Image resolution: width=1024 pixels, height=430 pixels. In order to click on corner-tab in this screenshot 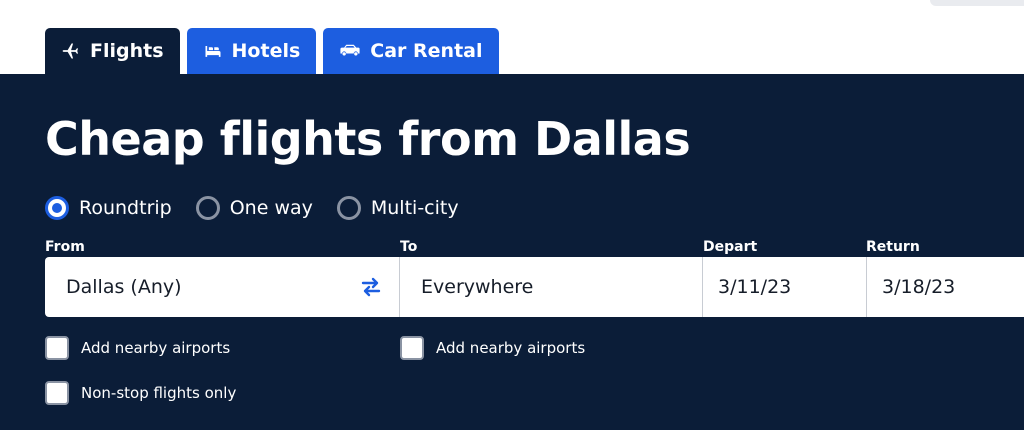, I will do `click(977, 3)`.